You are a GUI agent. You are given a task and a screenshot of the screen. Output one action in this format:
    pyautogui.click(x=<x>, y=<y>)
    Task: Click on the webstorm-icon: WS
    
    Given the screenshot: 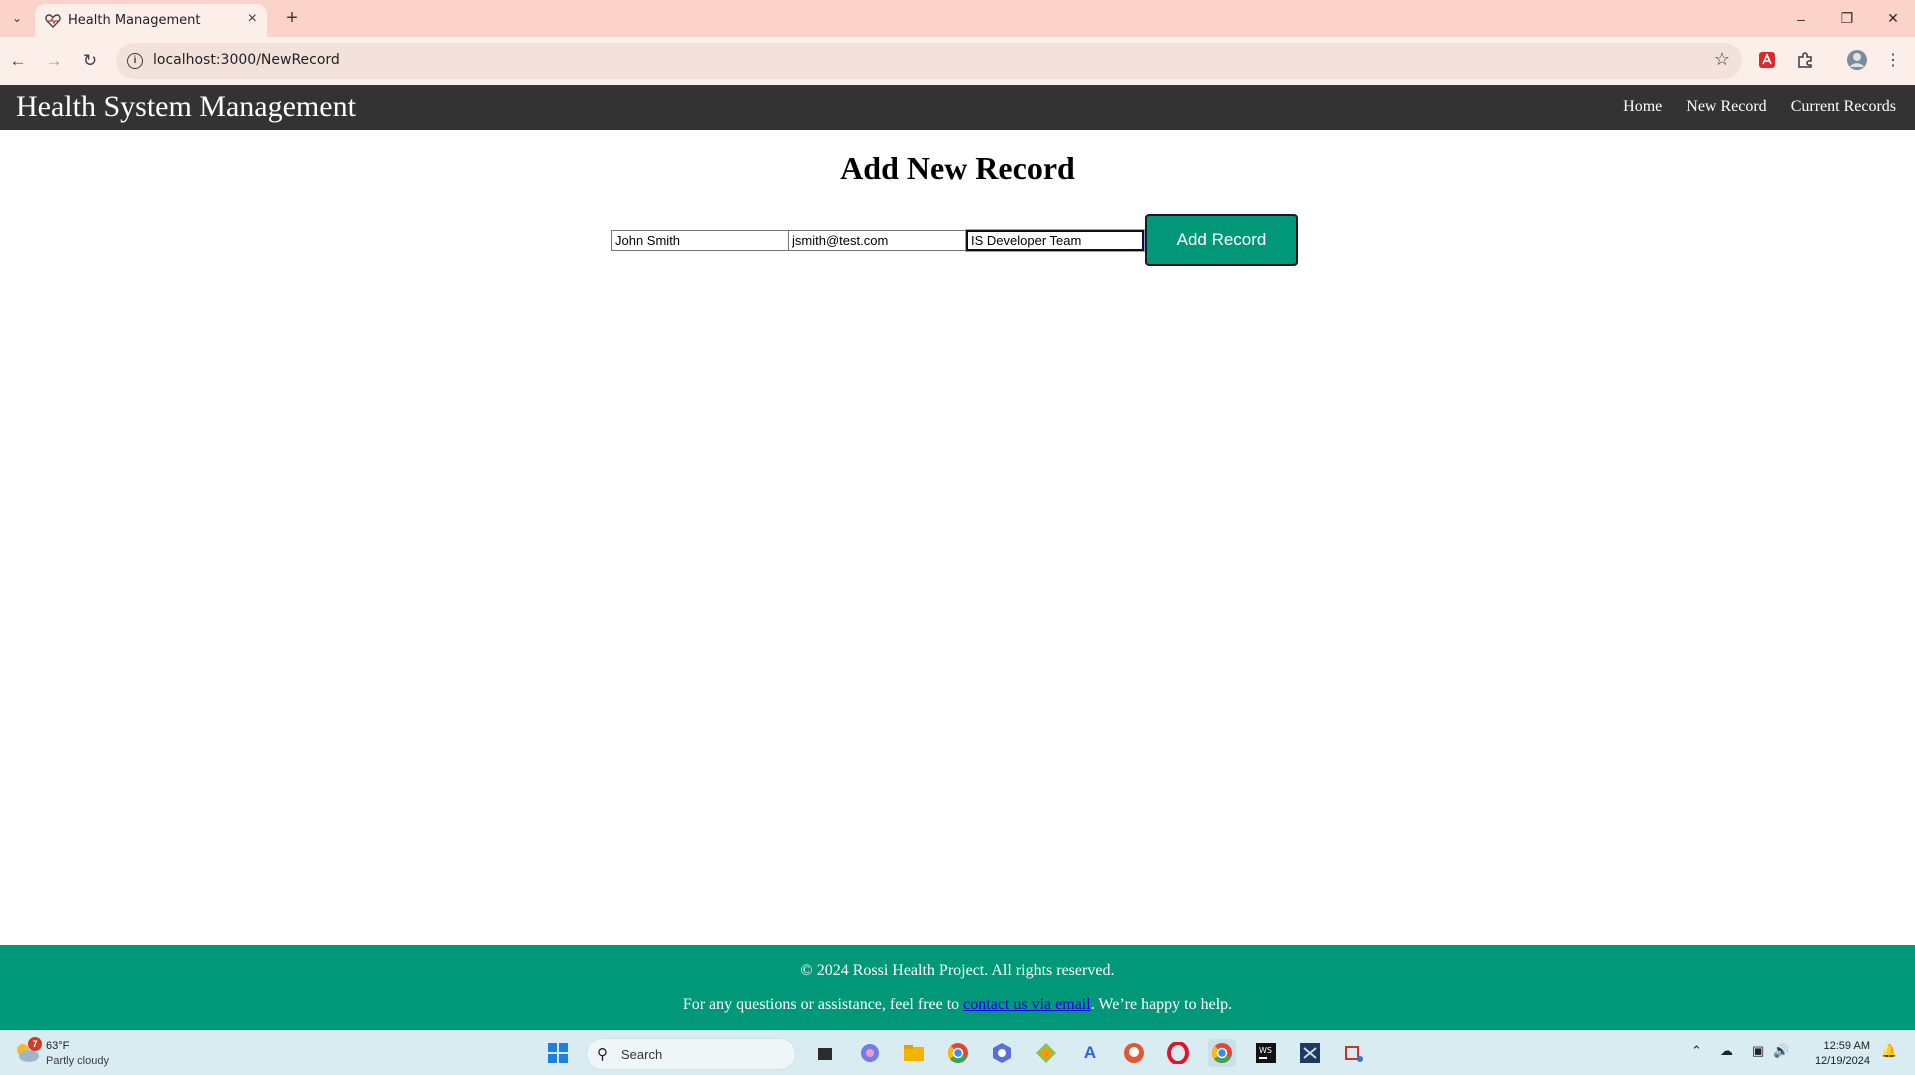 What is the action you would take?
    pyautogui.click(x=1266, y=1053)
    